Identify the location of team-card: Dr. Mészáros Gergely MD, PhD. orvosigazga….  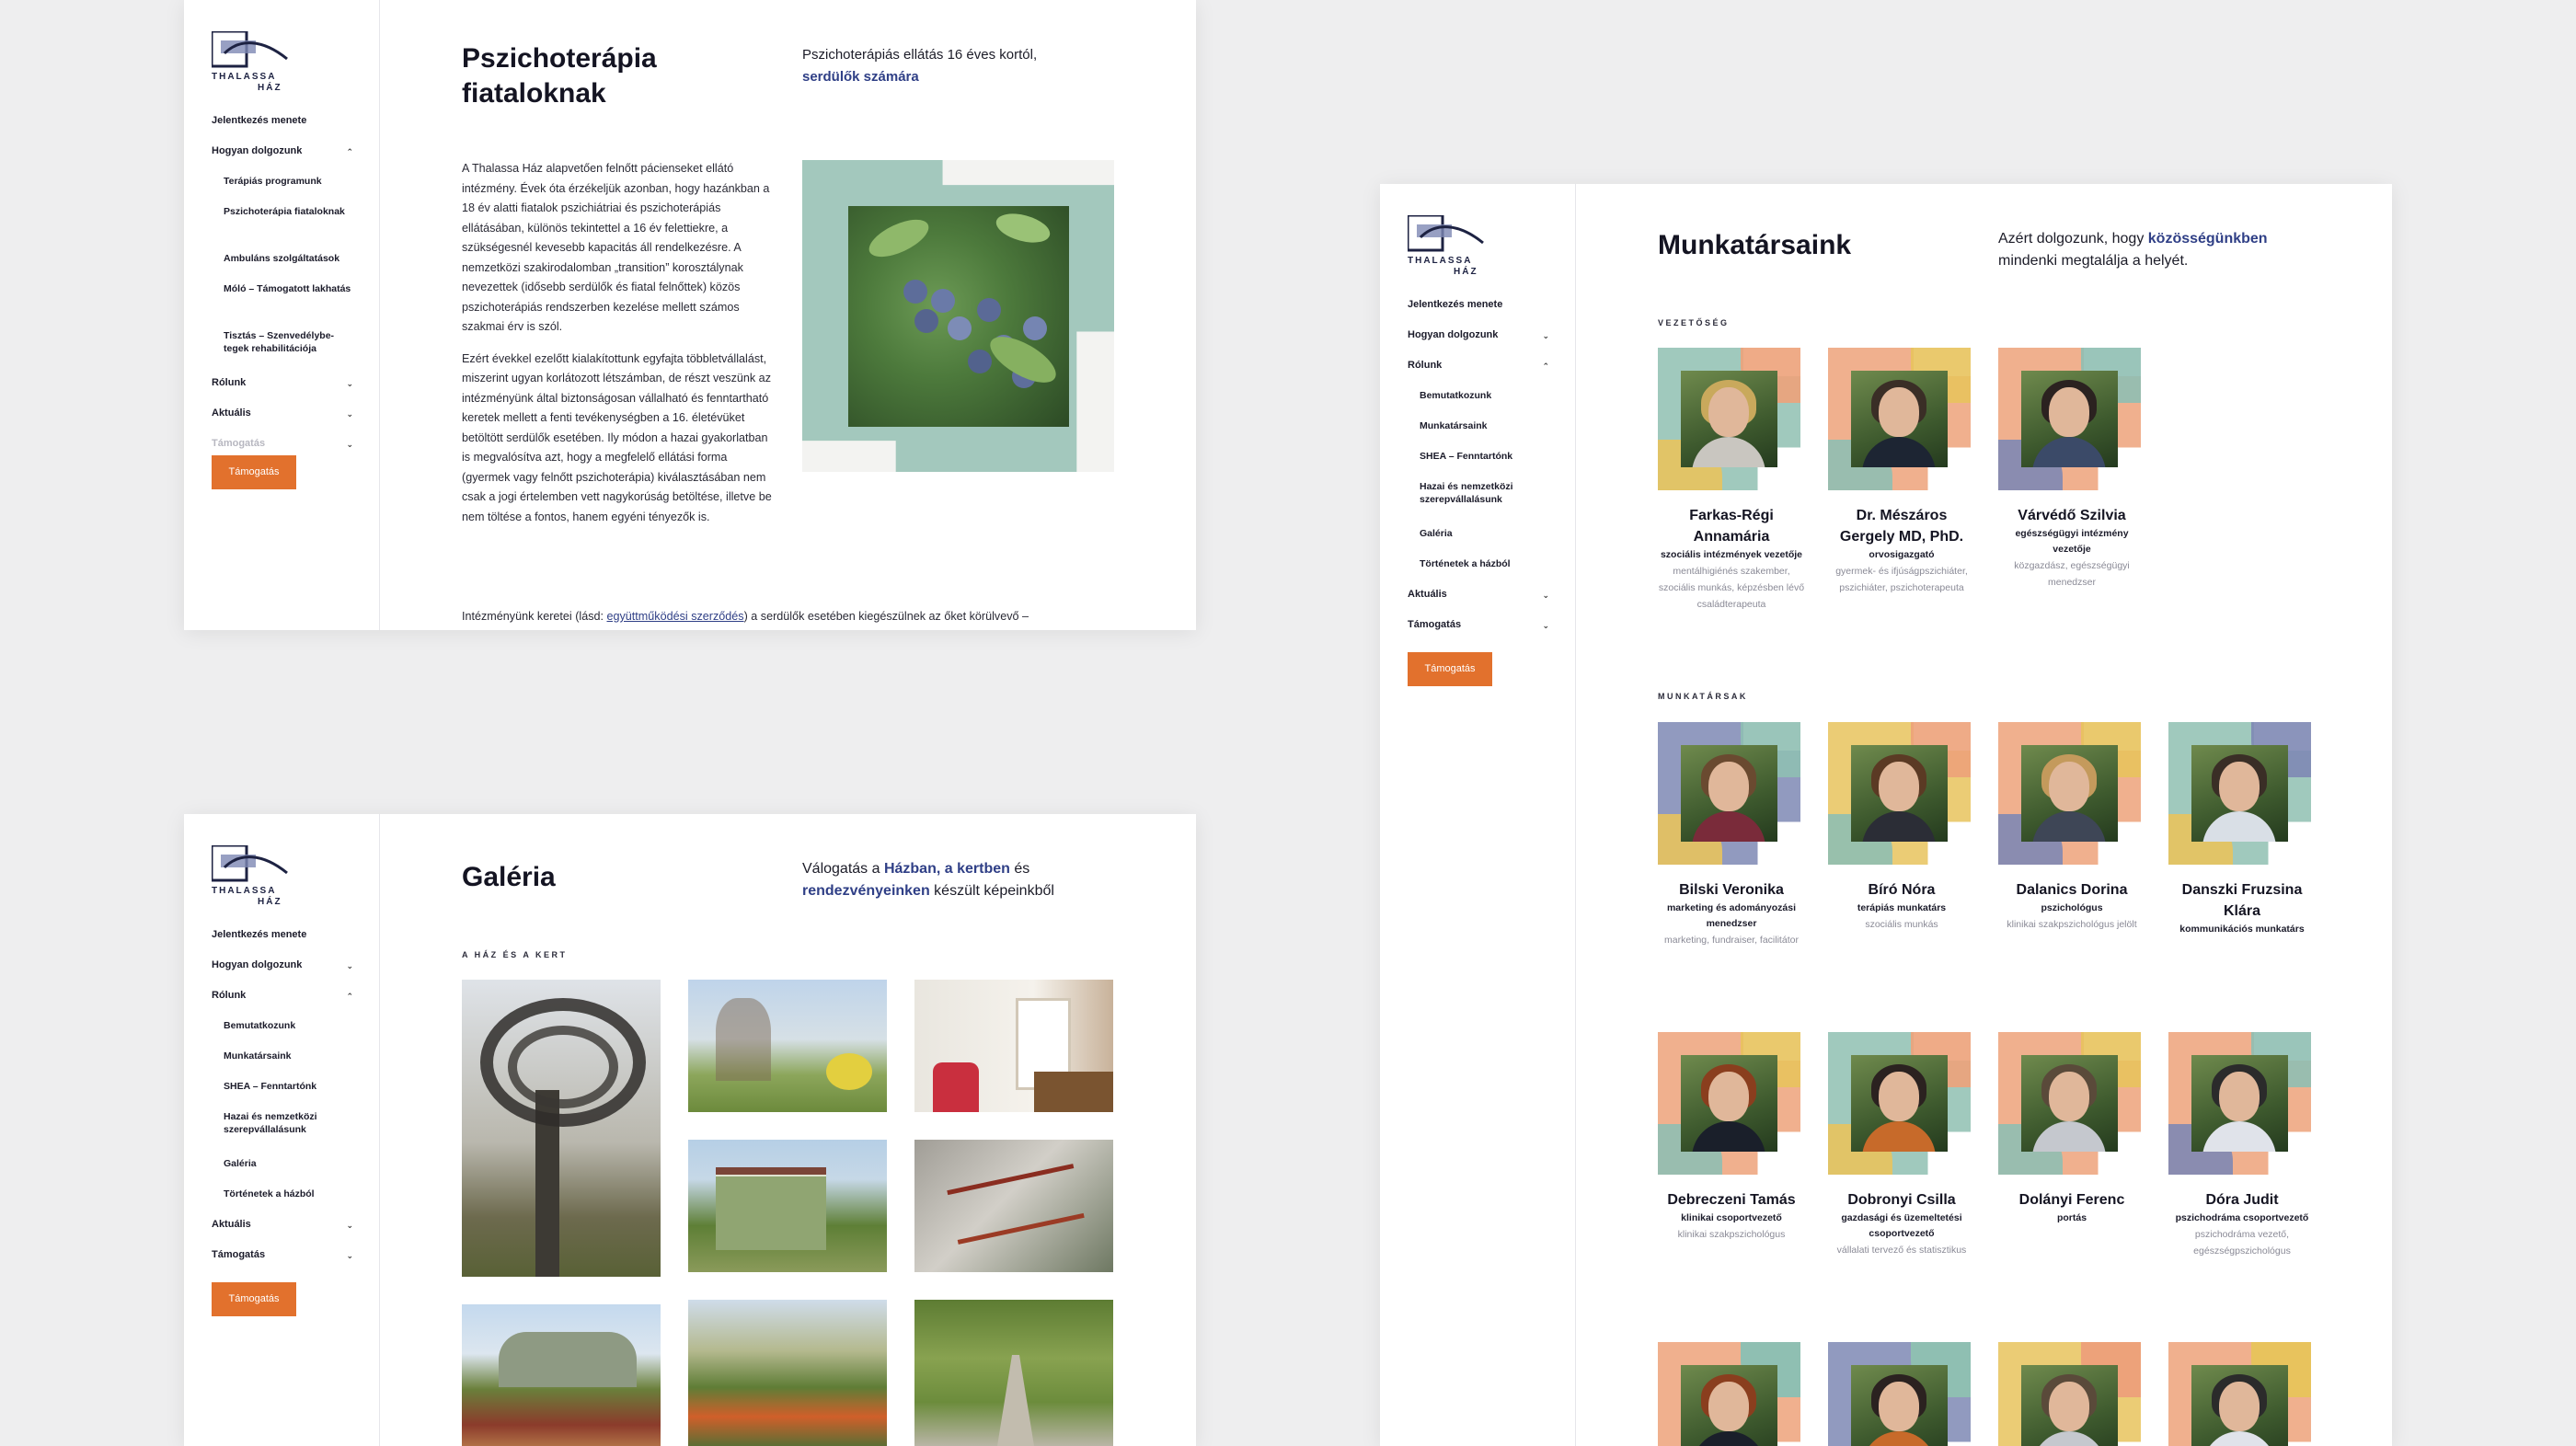
(1901, 472).